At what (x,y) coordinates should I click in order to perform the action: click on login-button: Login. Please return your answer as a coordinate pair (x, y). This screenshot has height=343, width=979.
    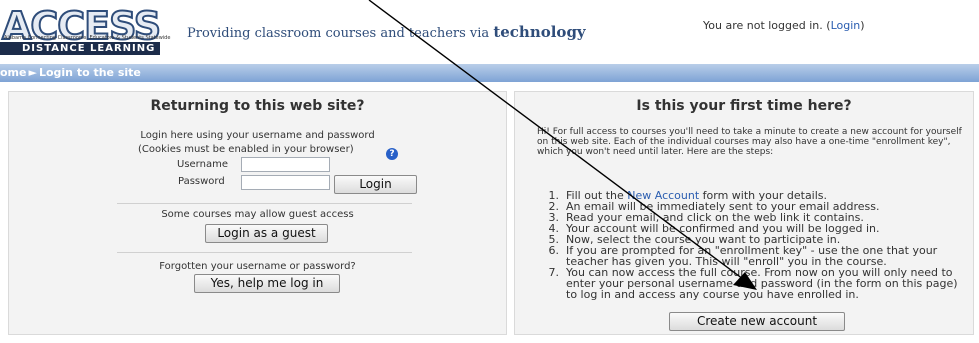
    Looking at the image, I should click on (375, 184).